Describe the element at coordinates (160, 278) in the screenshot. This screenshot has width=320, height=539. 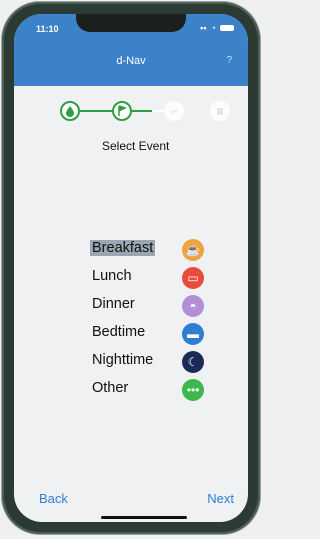
I see `event-lunch: Lunch ▭` at that location.